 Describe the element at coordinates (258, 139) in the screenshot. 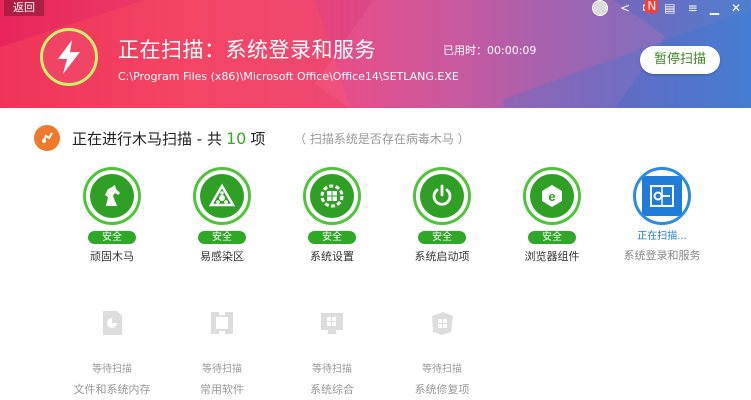

I see `section-title-suffix: 项` at that location.